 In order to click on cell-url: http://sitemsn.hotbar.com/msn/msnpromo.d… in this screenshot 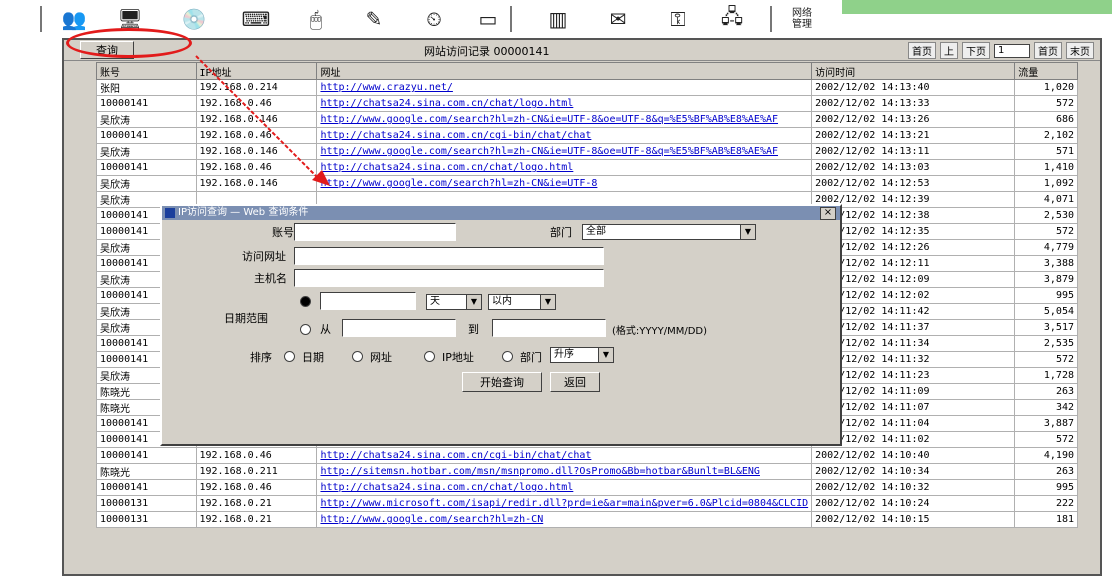, I will do `click(564, 471)`.